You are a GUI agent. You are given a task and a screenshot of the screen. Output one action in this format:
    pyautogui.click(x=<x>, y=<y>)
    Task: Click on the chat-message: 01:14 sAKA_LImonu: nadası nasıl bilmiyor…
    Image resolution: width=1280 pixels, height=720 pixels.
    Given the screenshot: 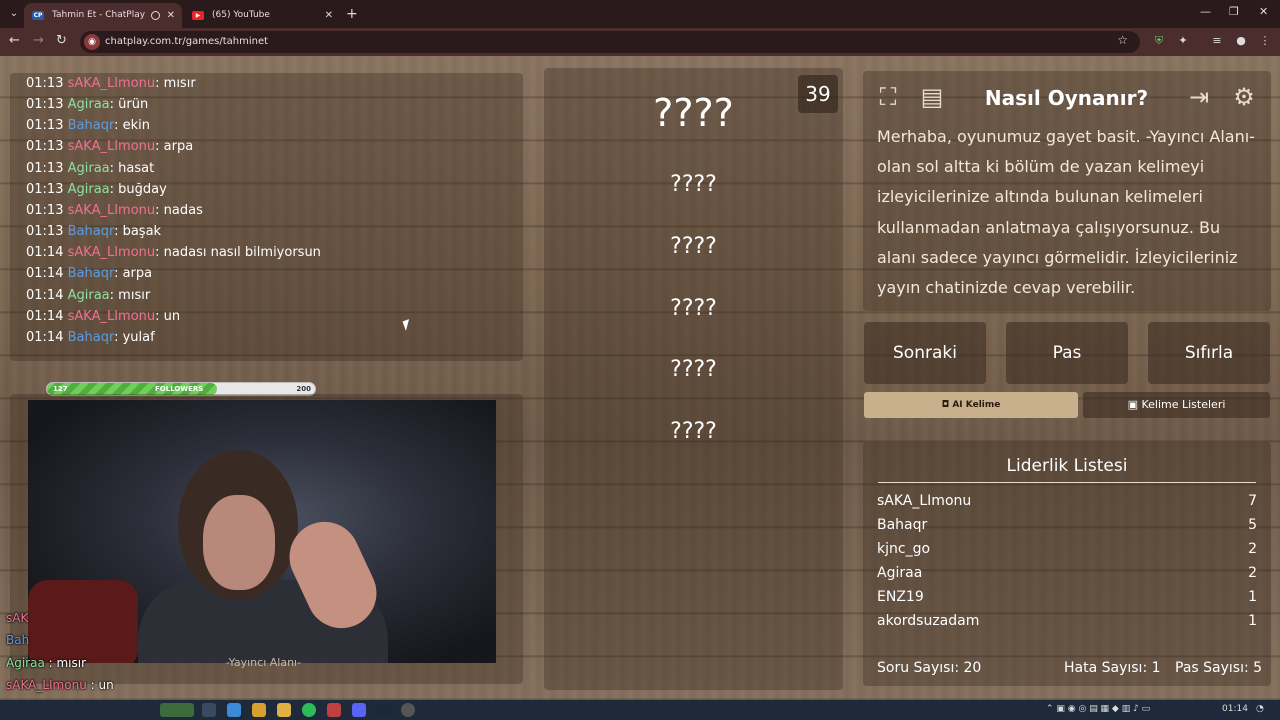 What is the action you would take?
    pyautogui.click(x=173, y=253)
    